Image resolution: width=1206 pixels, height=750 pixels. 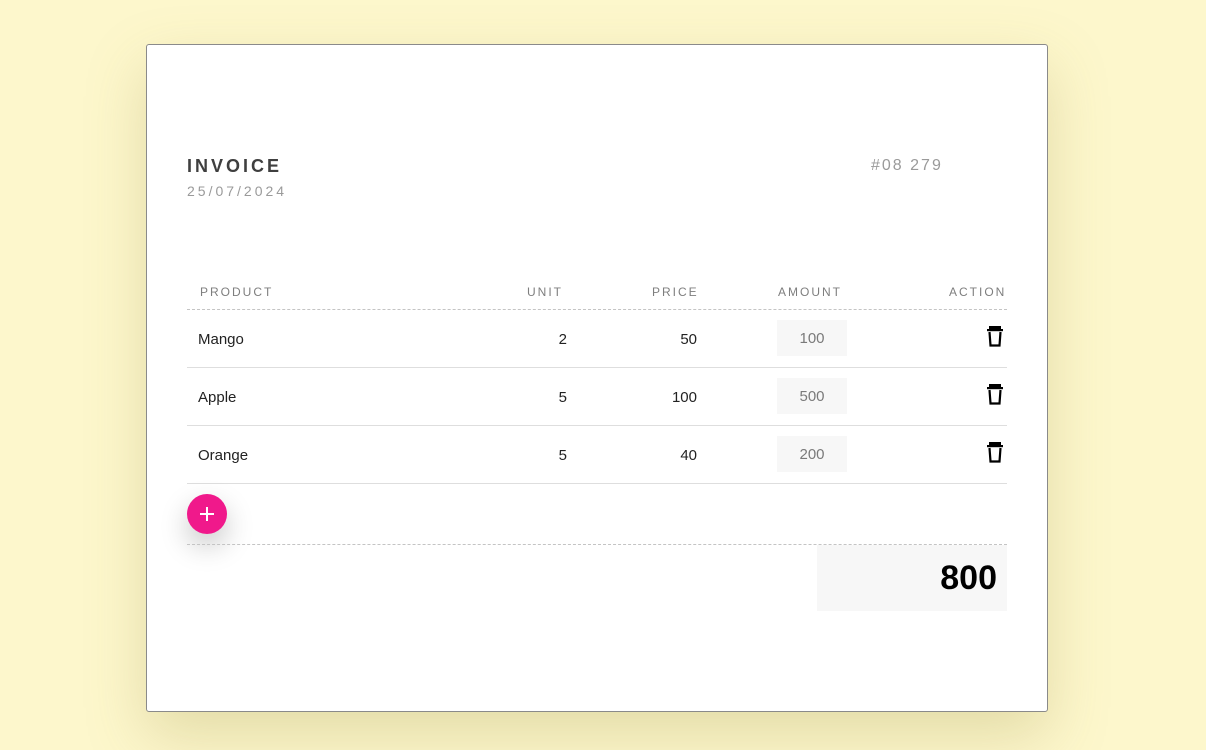 What do you see at coordinates (237, 292) in the screenshot?
I see `header-product: PRODUCT` at bounding box center [237, 292].